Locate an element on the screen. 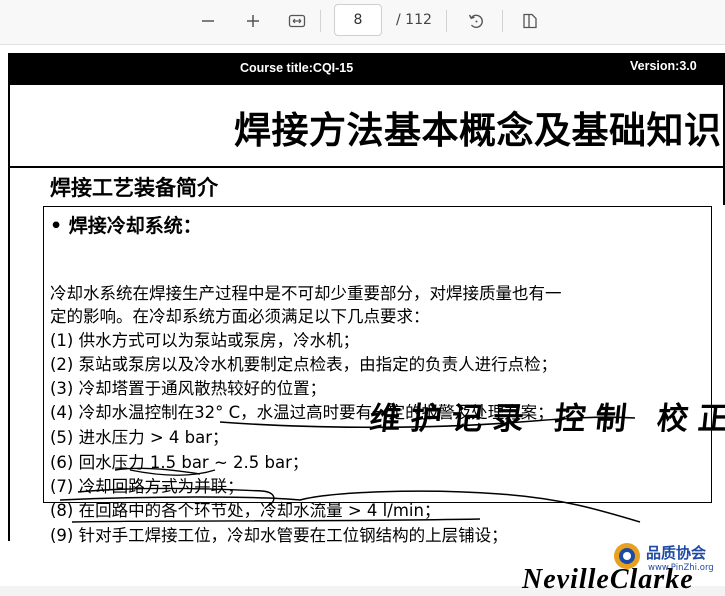  intro-line: 定的影响。在冷却系统方面必须满足以下几点要求： is located at coordinates (240, 316).